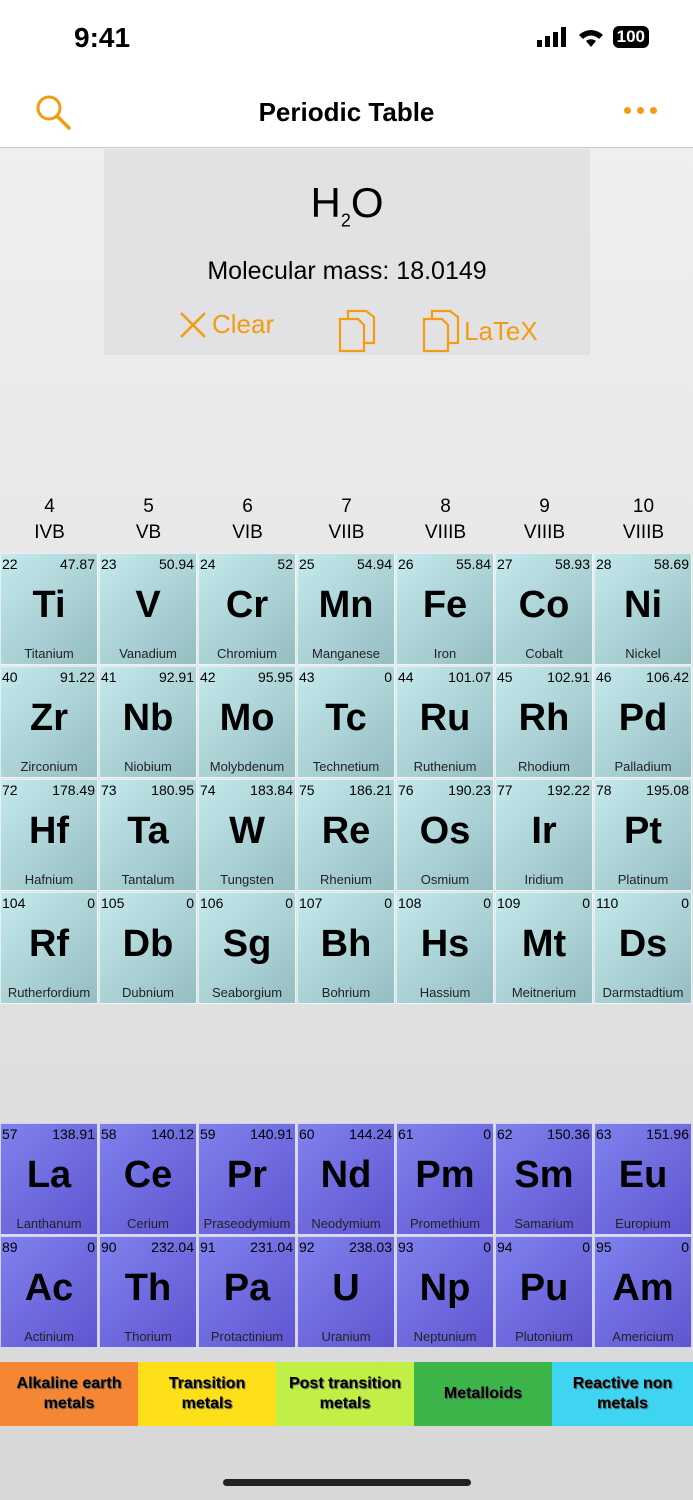  What do you see at coordinates (271, 790) in the screenshot?
I see `atomic-mass: 183.84` at bounding box center [271, 790].